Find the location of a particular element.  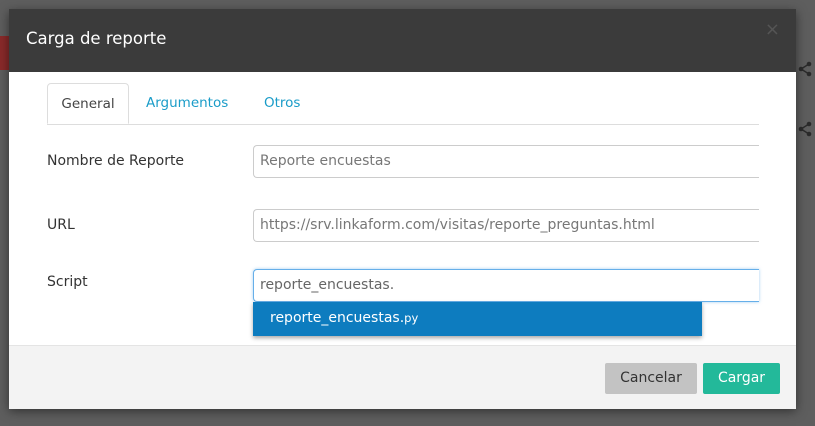

url-label: URL is located at coordinates (61, 225).